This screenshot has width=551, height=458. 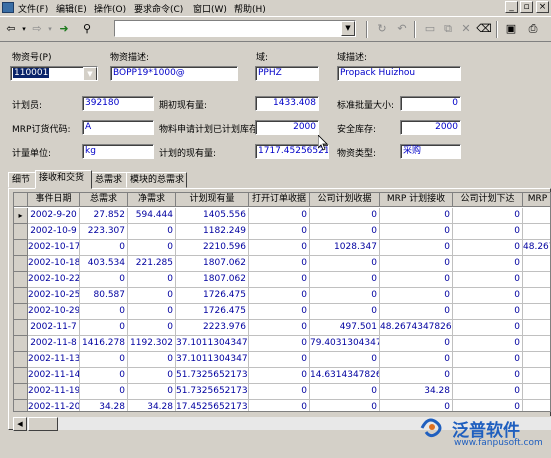 I want to click on tab-module-gross-requirement: 模块的总需求, so click(x=156, y=180).